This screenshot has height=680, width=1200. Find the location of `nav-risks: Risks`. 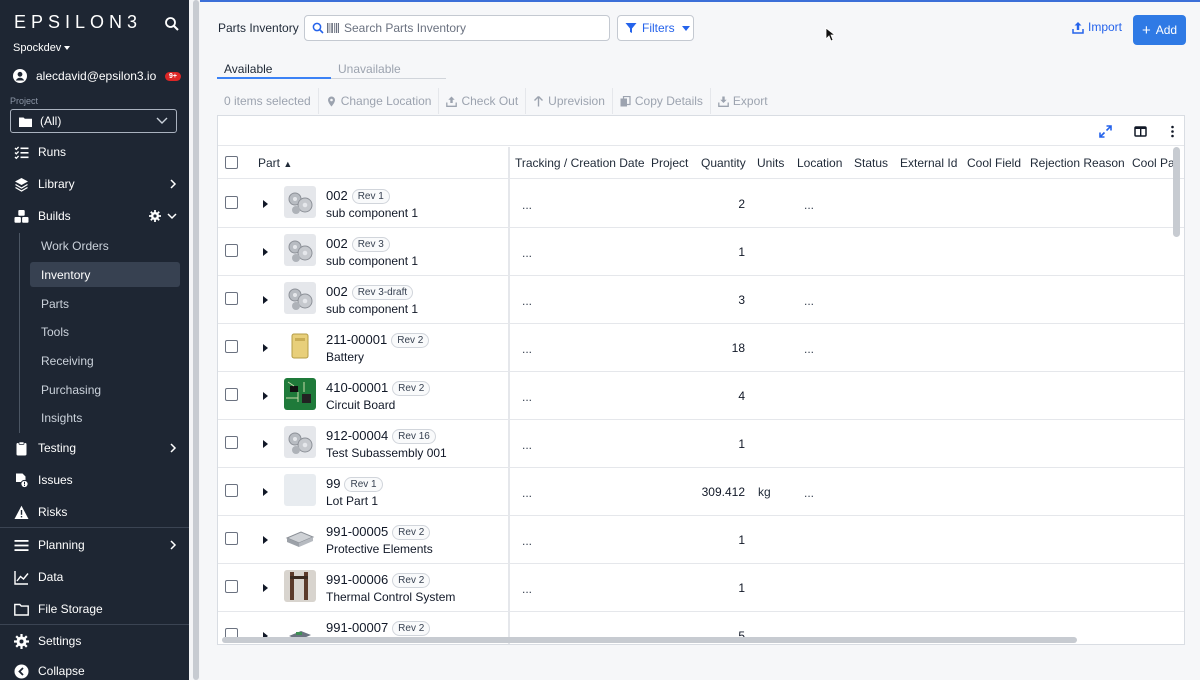

nav-risks: Risks is located at coordinates (94, 512).